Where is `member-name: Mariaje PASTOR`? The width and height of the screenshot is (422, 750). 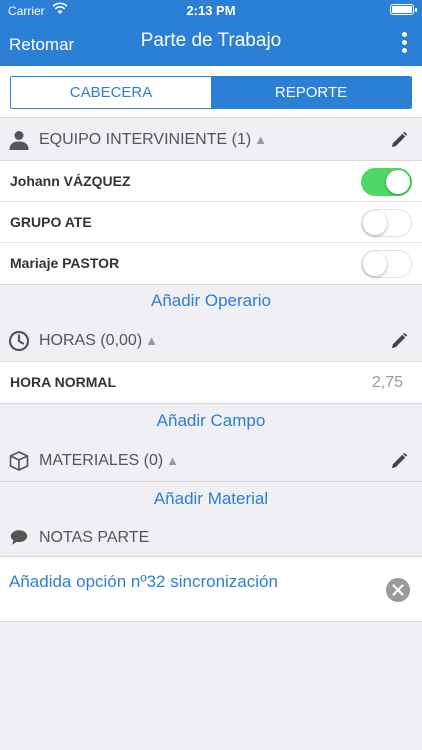
member-name: Mariaje PASTOR is located at coordinates (65, 263).